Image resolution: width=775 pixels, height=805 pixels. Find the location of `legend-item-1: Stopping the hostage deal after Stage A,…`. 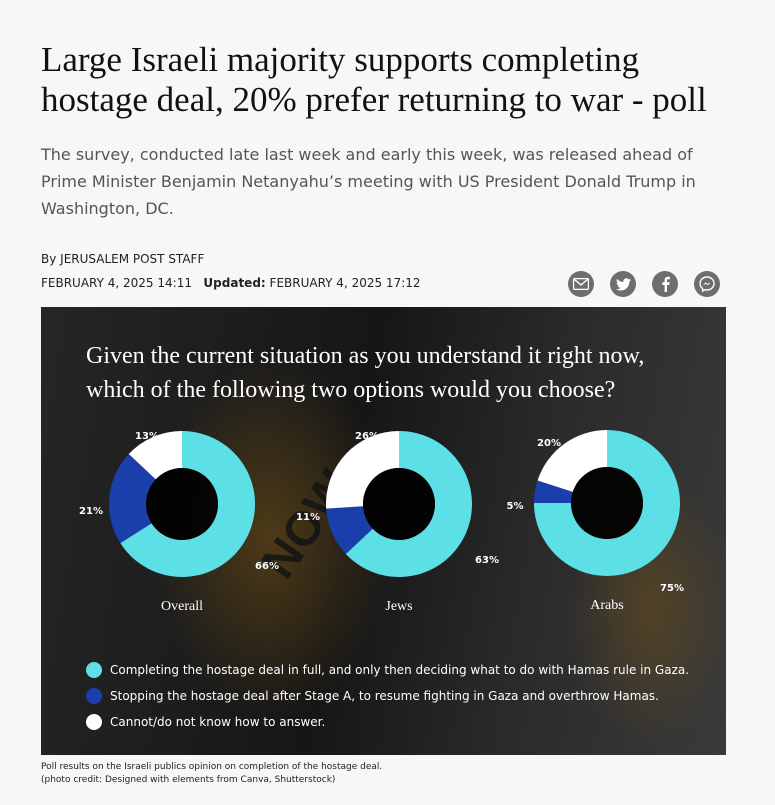

legend-item-1: Stopping the hostage deal after Stage A,… is located at coordinates (387, 696).